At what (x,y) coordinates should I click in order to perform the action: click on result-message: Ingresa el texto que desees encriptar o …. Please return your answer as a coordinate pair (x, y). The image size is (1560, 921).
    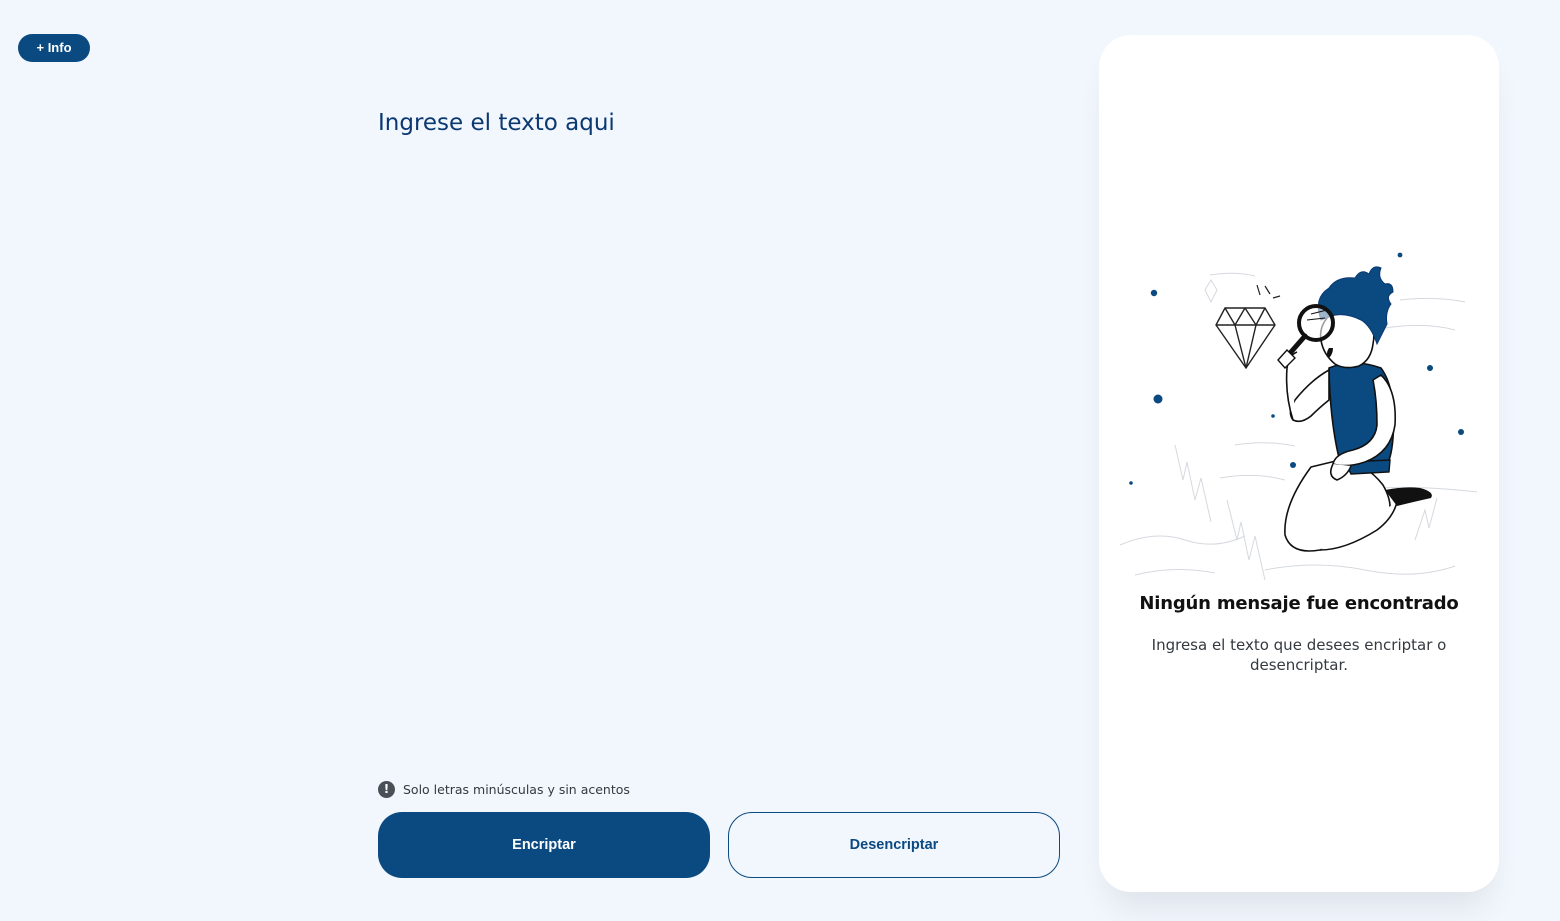
    Looking at the image, I should click on (1299, 655).